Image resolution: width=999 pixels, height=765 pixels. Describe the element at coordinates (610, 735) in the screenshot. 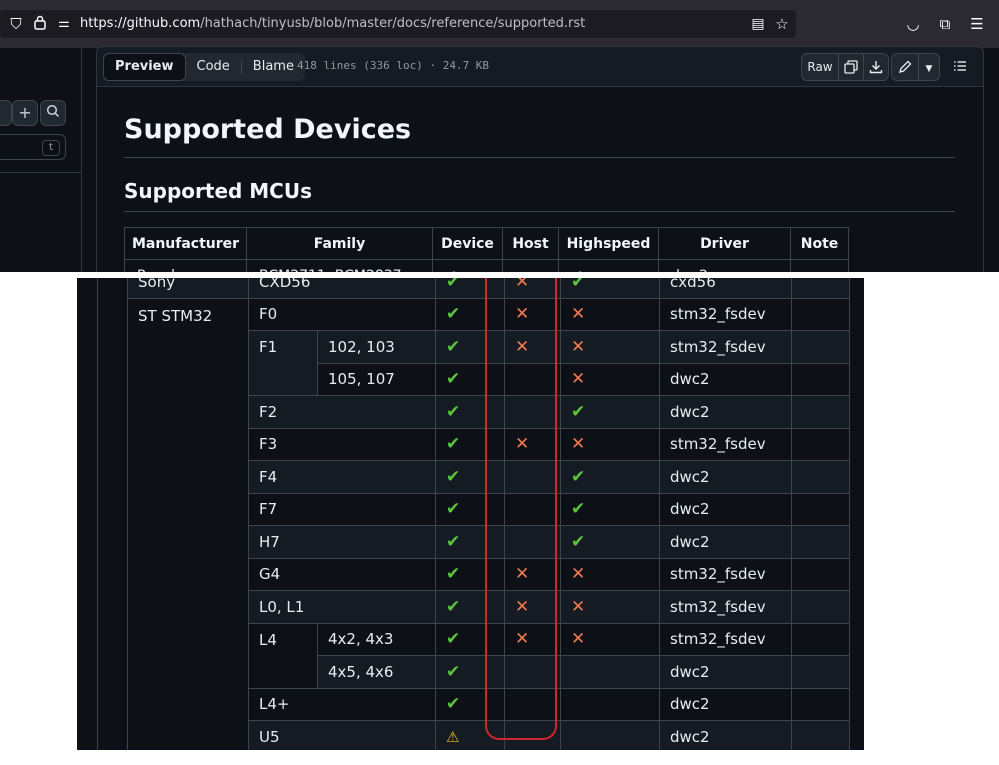

I see `support-mark-cell` at that location.